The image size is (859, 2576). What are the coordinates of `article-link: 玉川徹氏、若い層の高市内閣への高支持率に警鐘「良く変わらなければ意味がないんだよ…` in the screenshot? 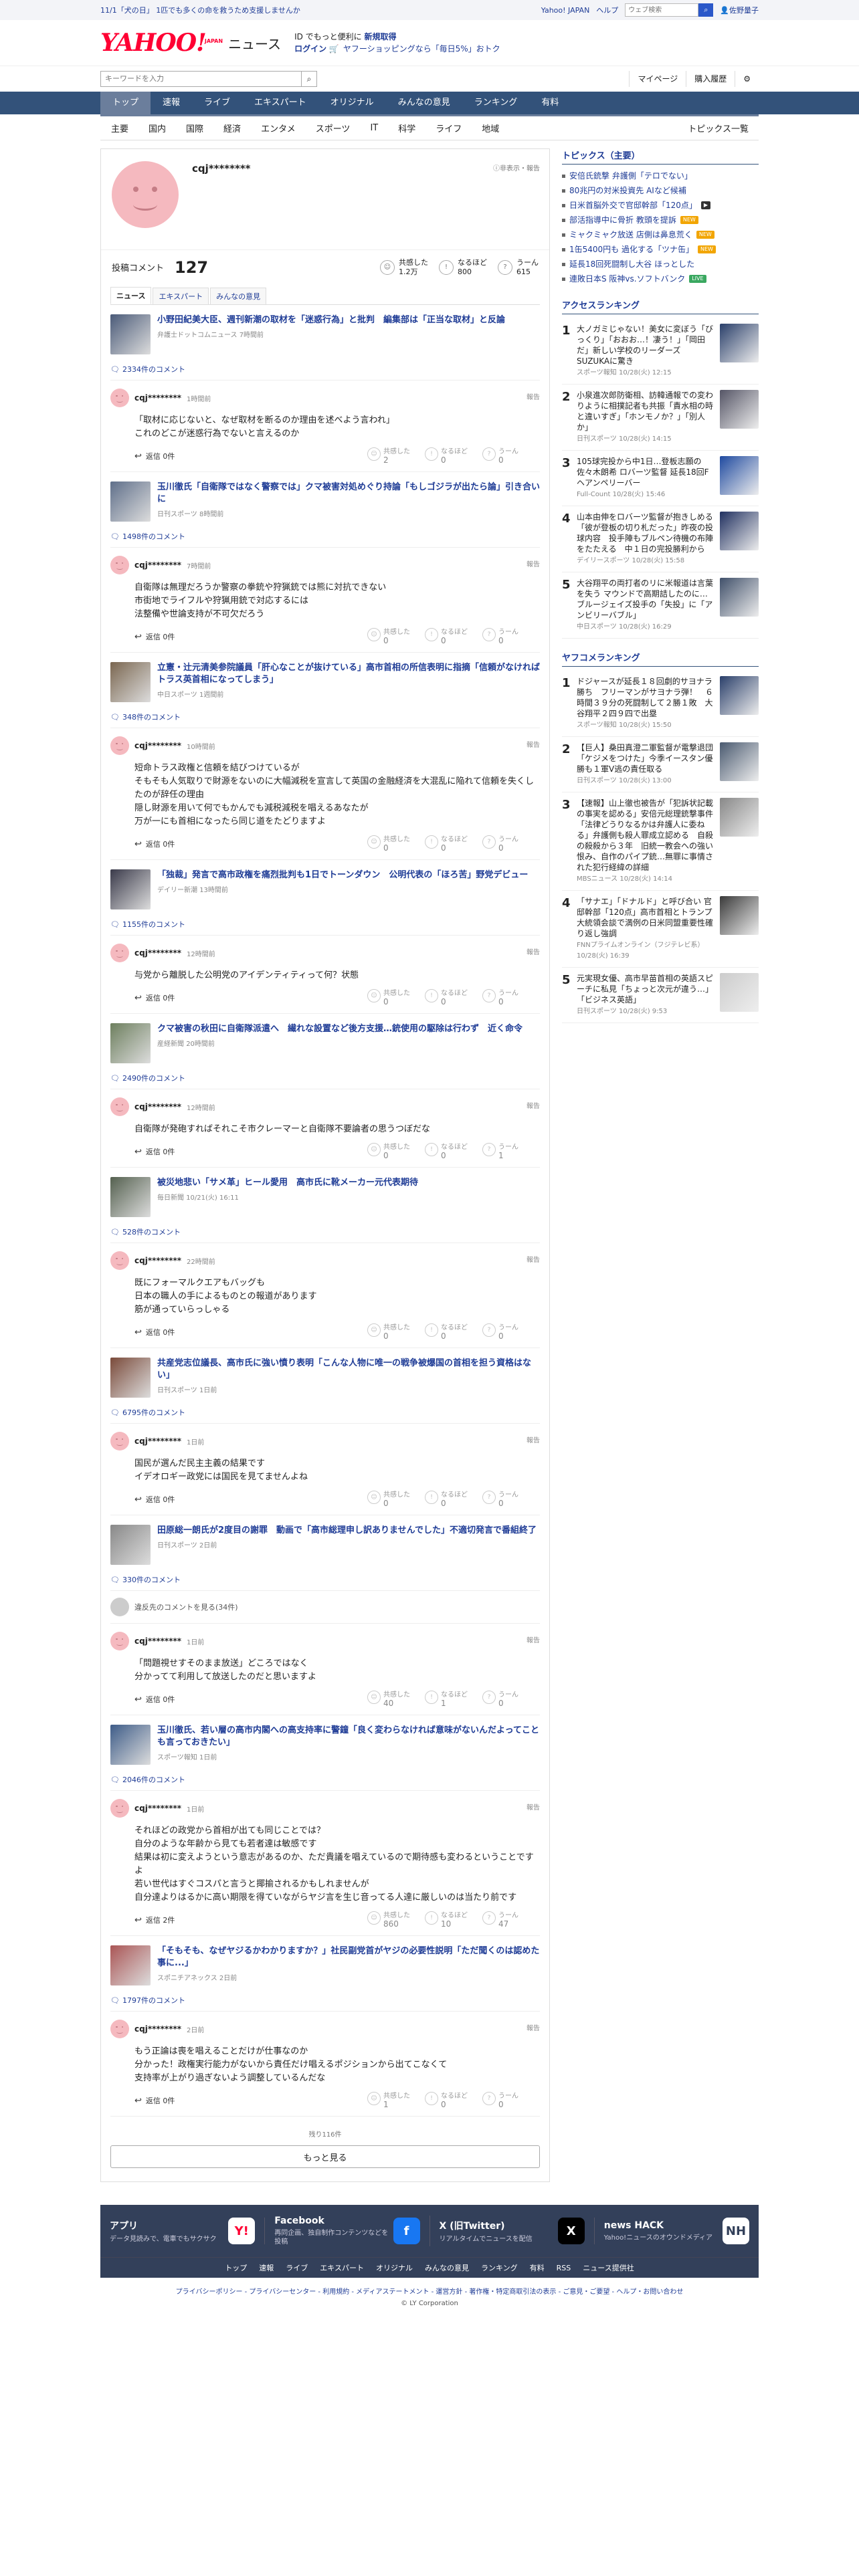 It's located at (325, 1743).